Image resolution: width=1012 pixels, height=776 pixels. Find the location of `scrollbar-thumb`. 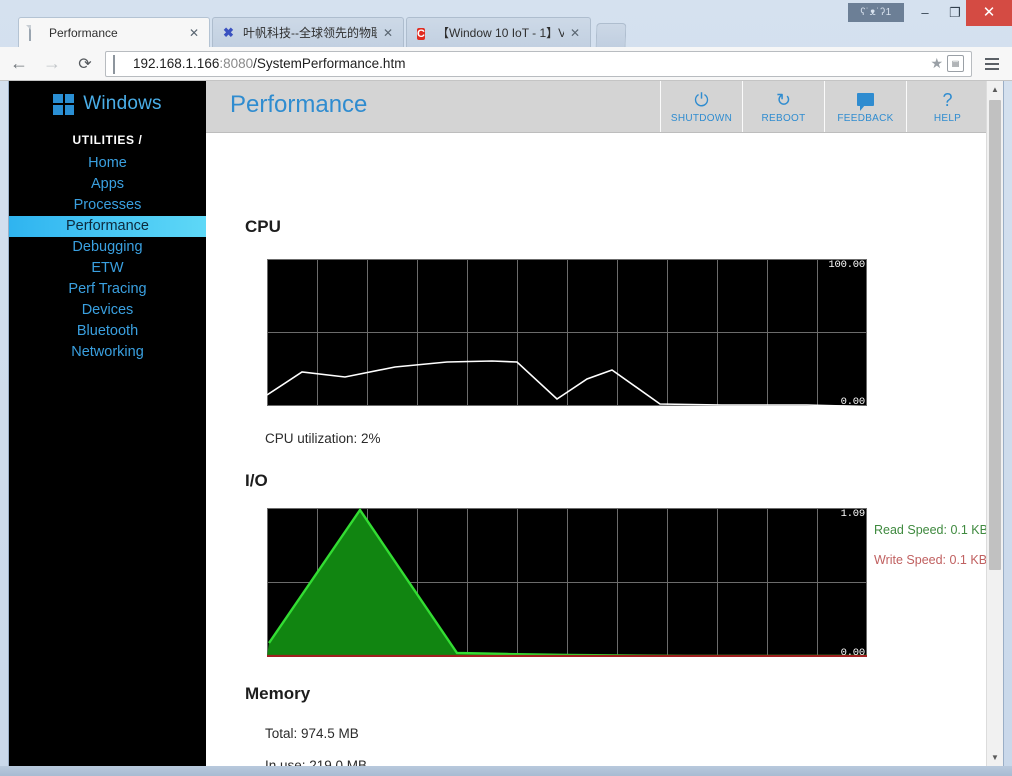

scrollbar-thumb is located at coordinates (995, 335).